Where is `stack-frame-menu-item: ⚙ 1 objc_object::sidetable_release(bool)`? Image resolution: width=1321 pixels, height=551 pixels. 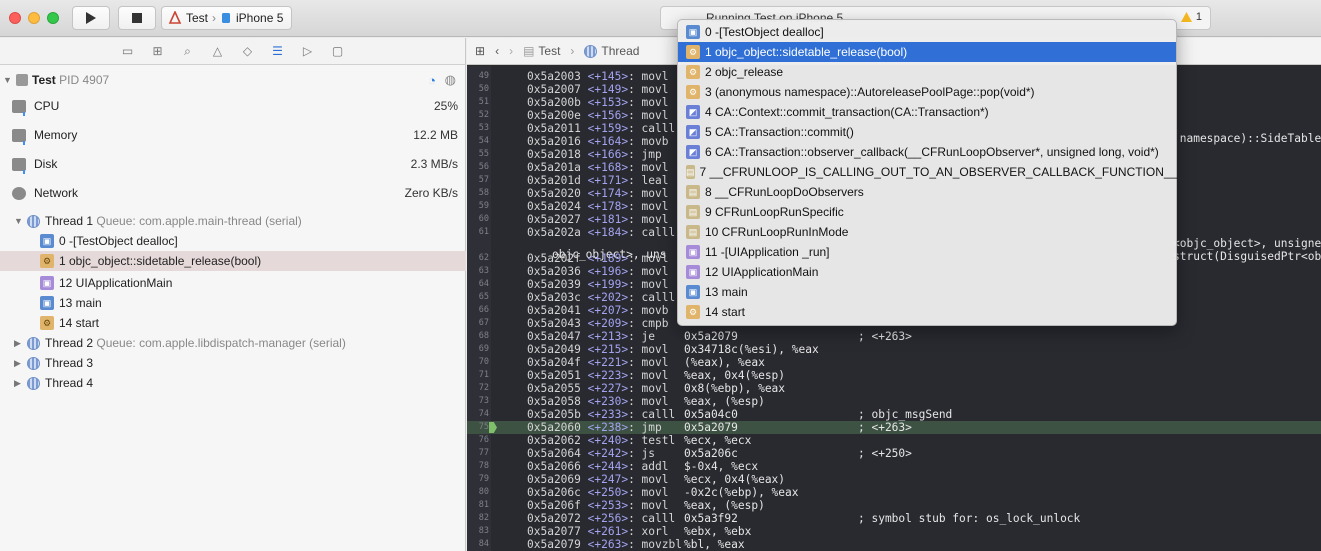
stack-frame-menu-item: ⚙ 1 objc_object::sidetable_release(bool) is located at coordinates (927, 52).